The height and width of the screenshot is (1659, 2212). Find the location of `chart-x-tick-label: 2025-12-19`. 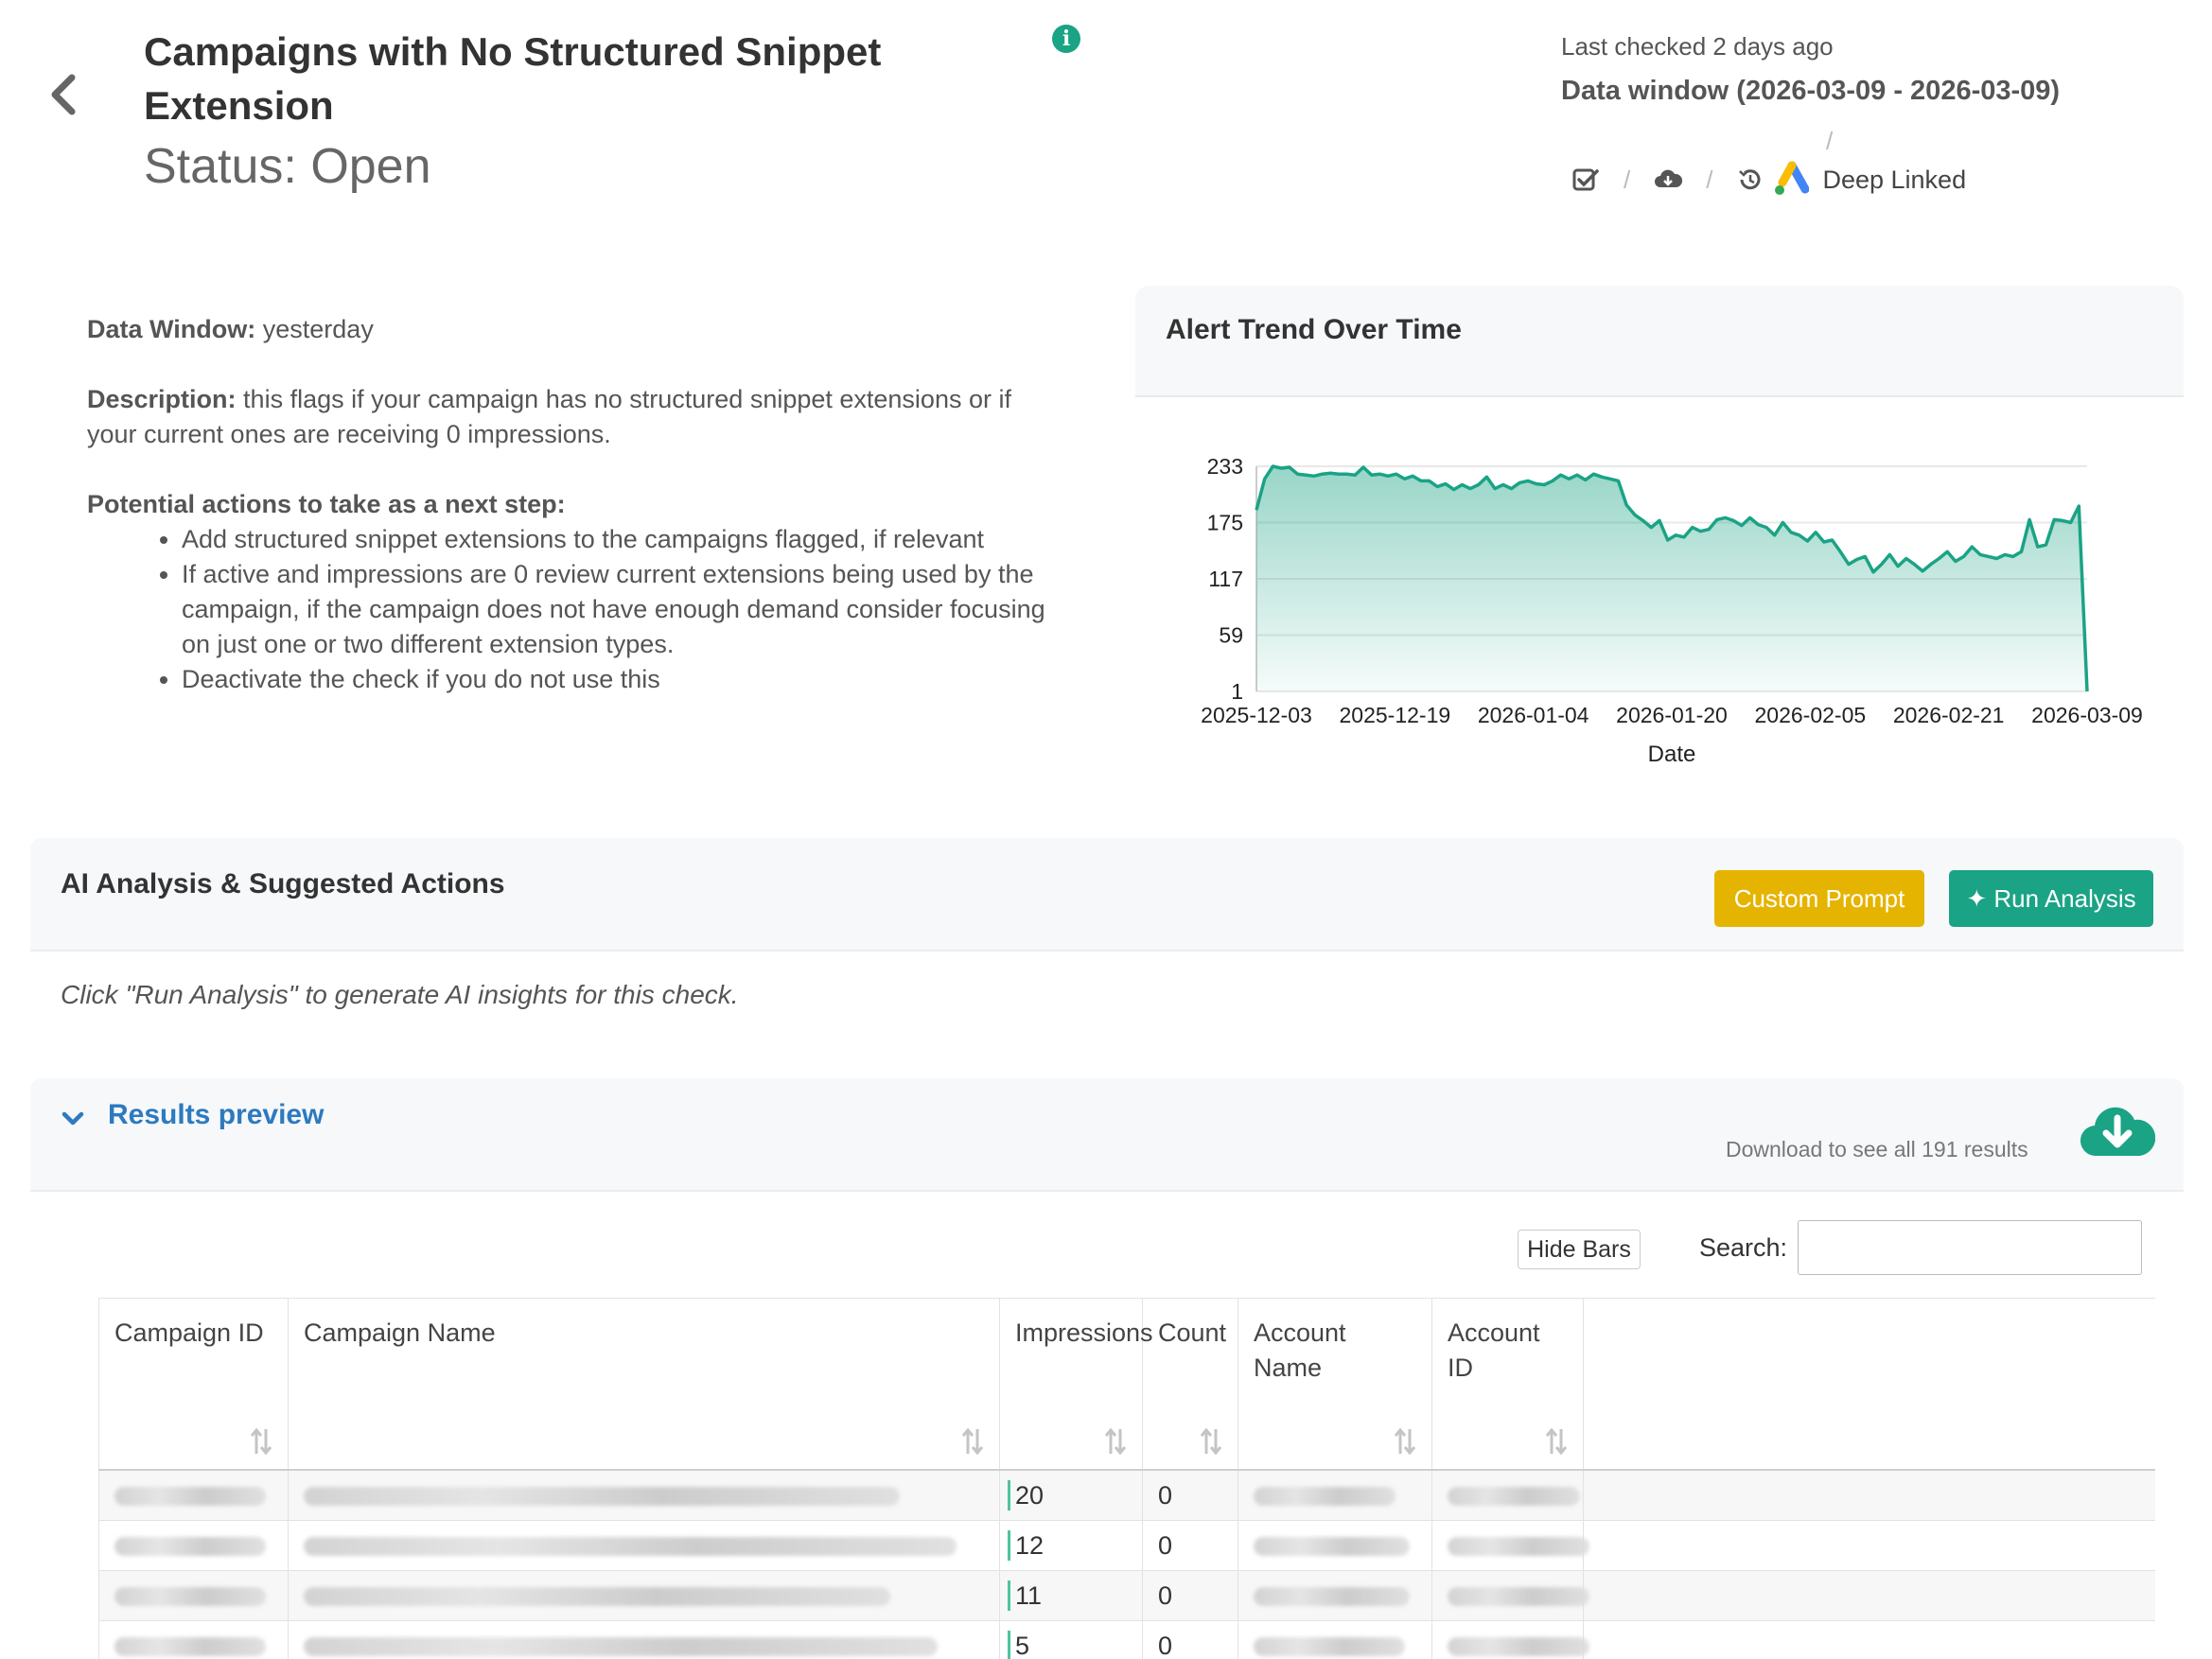

chart-x-tick-label: 2025-12-19 is located at coordinates (1395, 715).